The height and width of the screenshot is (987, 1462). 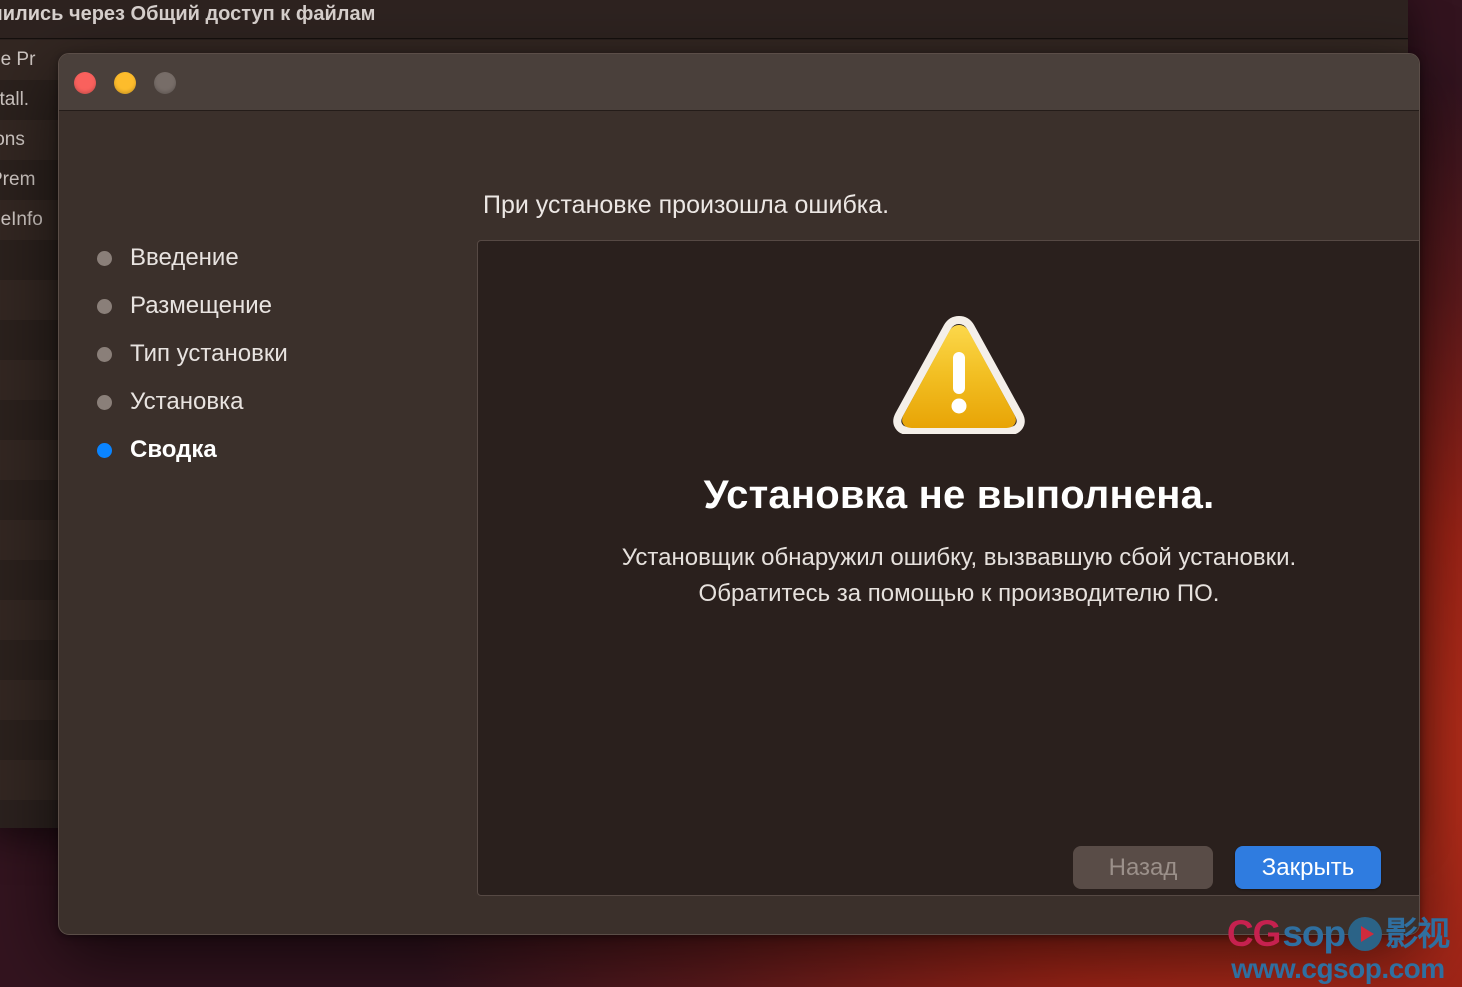 I want to click on background-window-title: лились через Общий доступ к файлам, so click(x=188, y=14).